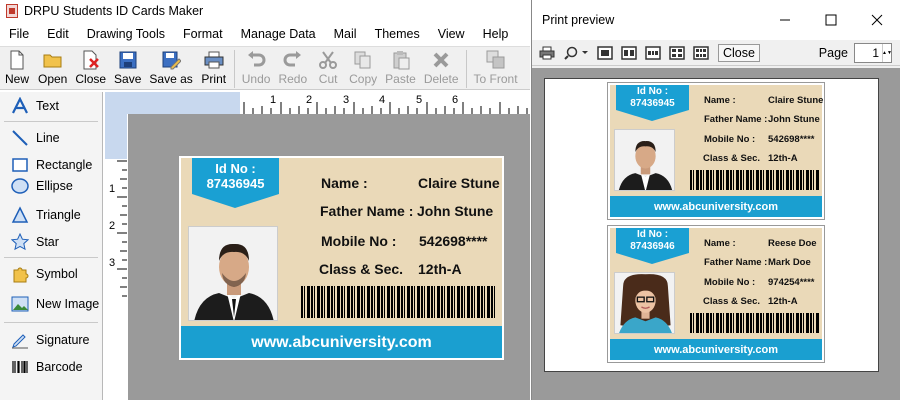  I want to click on tool-text: Text, so click(51, 105).